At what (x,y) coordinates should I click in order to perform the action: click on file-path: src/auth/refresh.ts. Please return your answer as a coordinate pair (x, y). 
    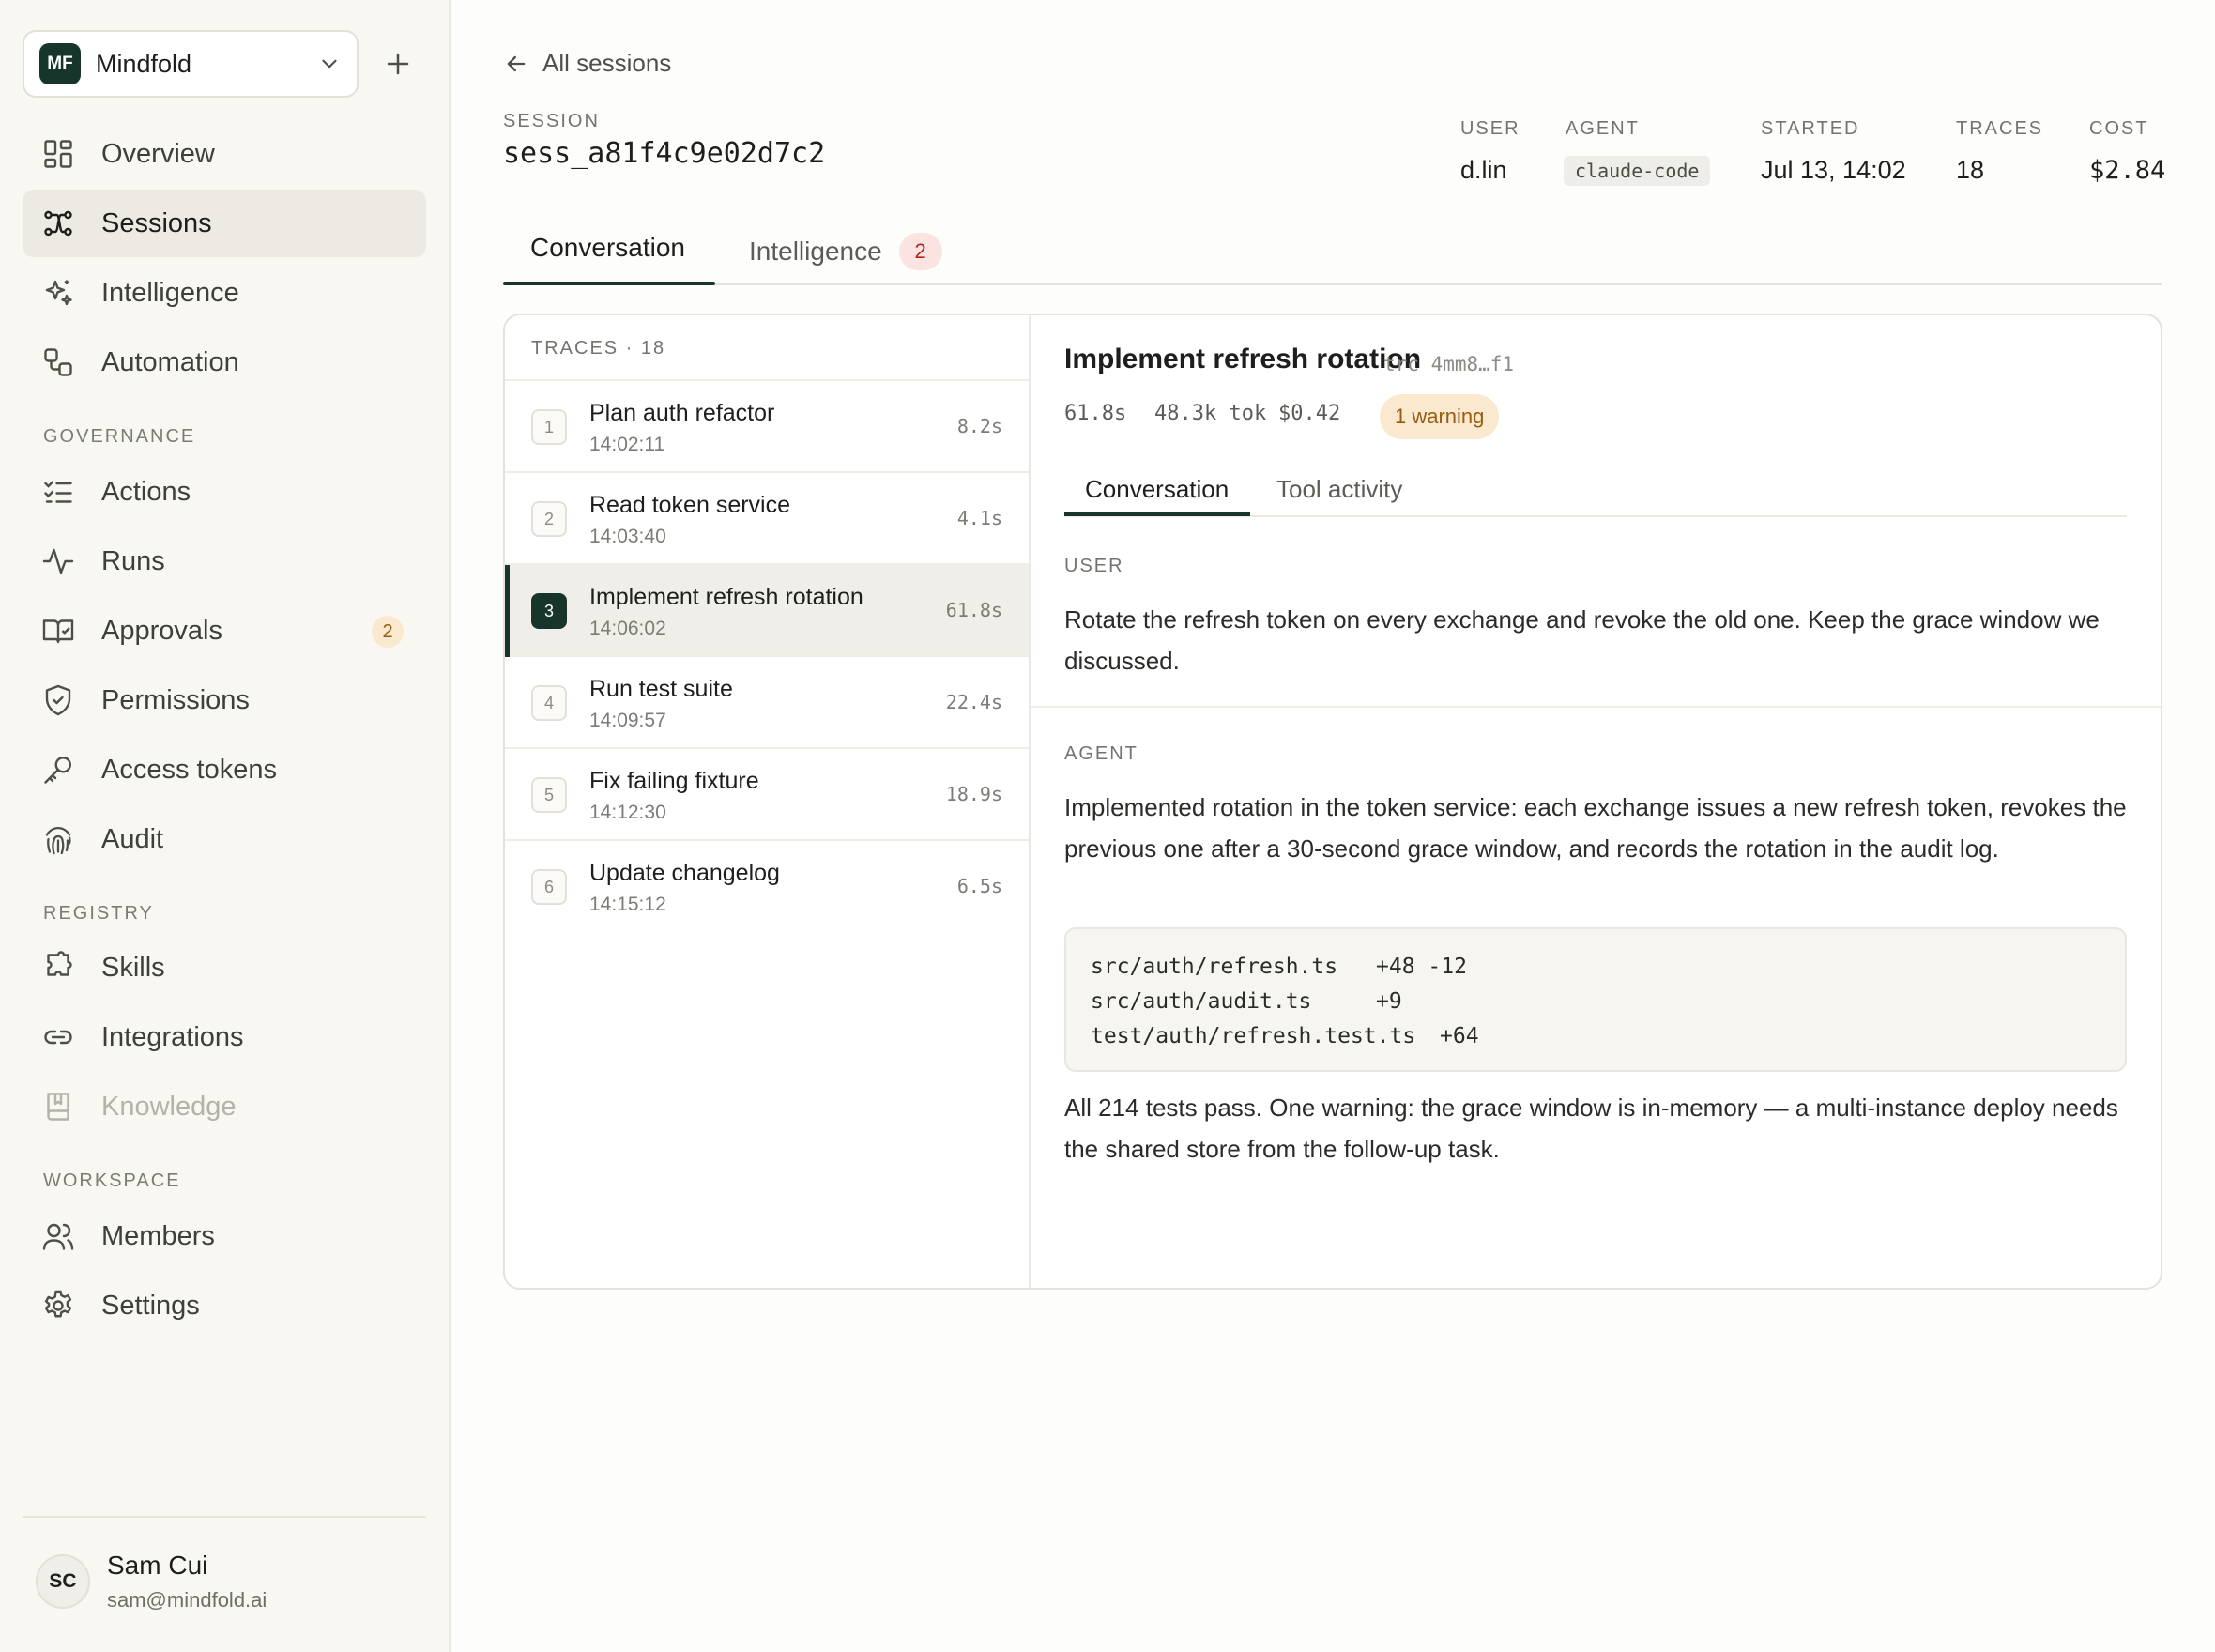
    Looking at the image, I should click on (1214, 967).